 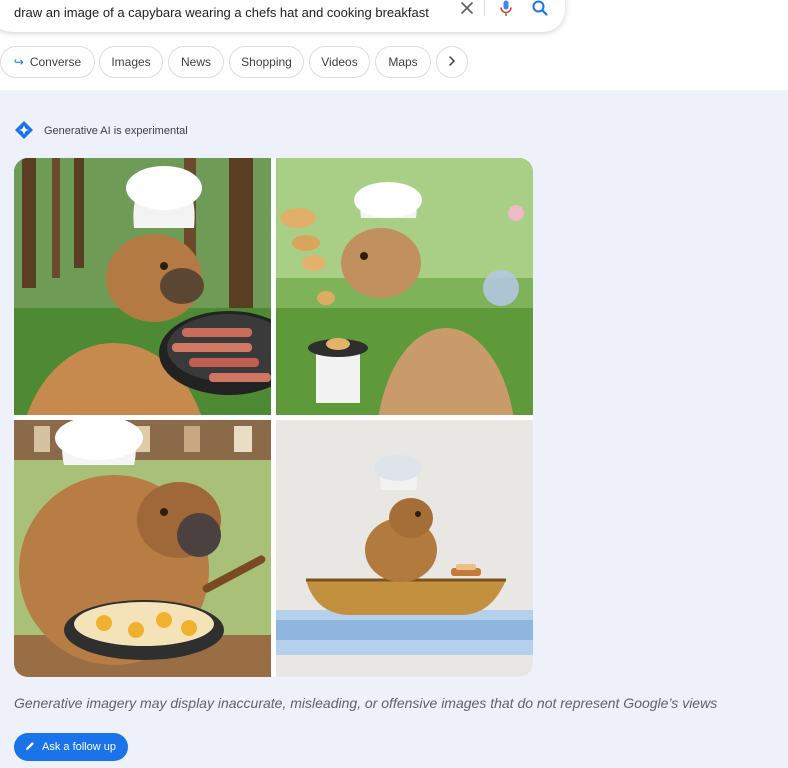 I want to click on tabs-more-button, so click(x=452, y=62).